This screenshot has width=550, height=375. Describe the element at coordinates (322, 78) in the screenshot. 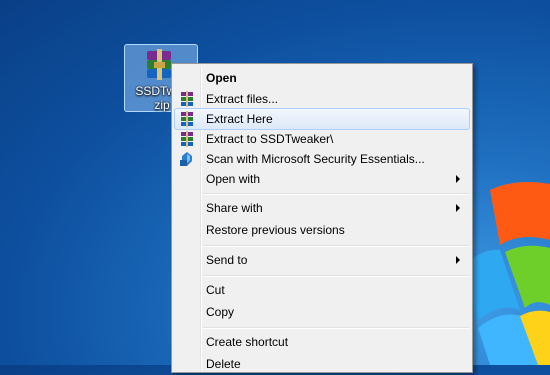

I see `menu-item-open: Open` at that location.